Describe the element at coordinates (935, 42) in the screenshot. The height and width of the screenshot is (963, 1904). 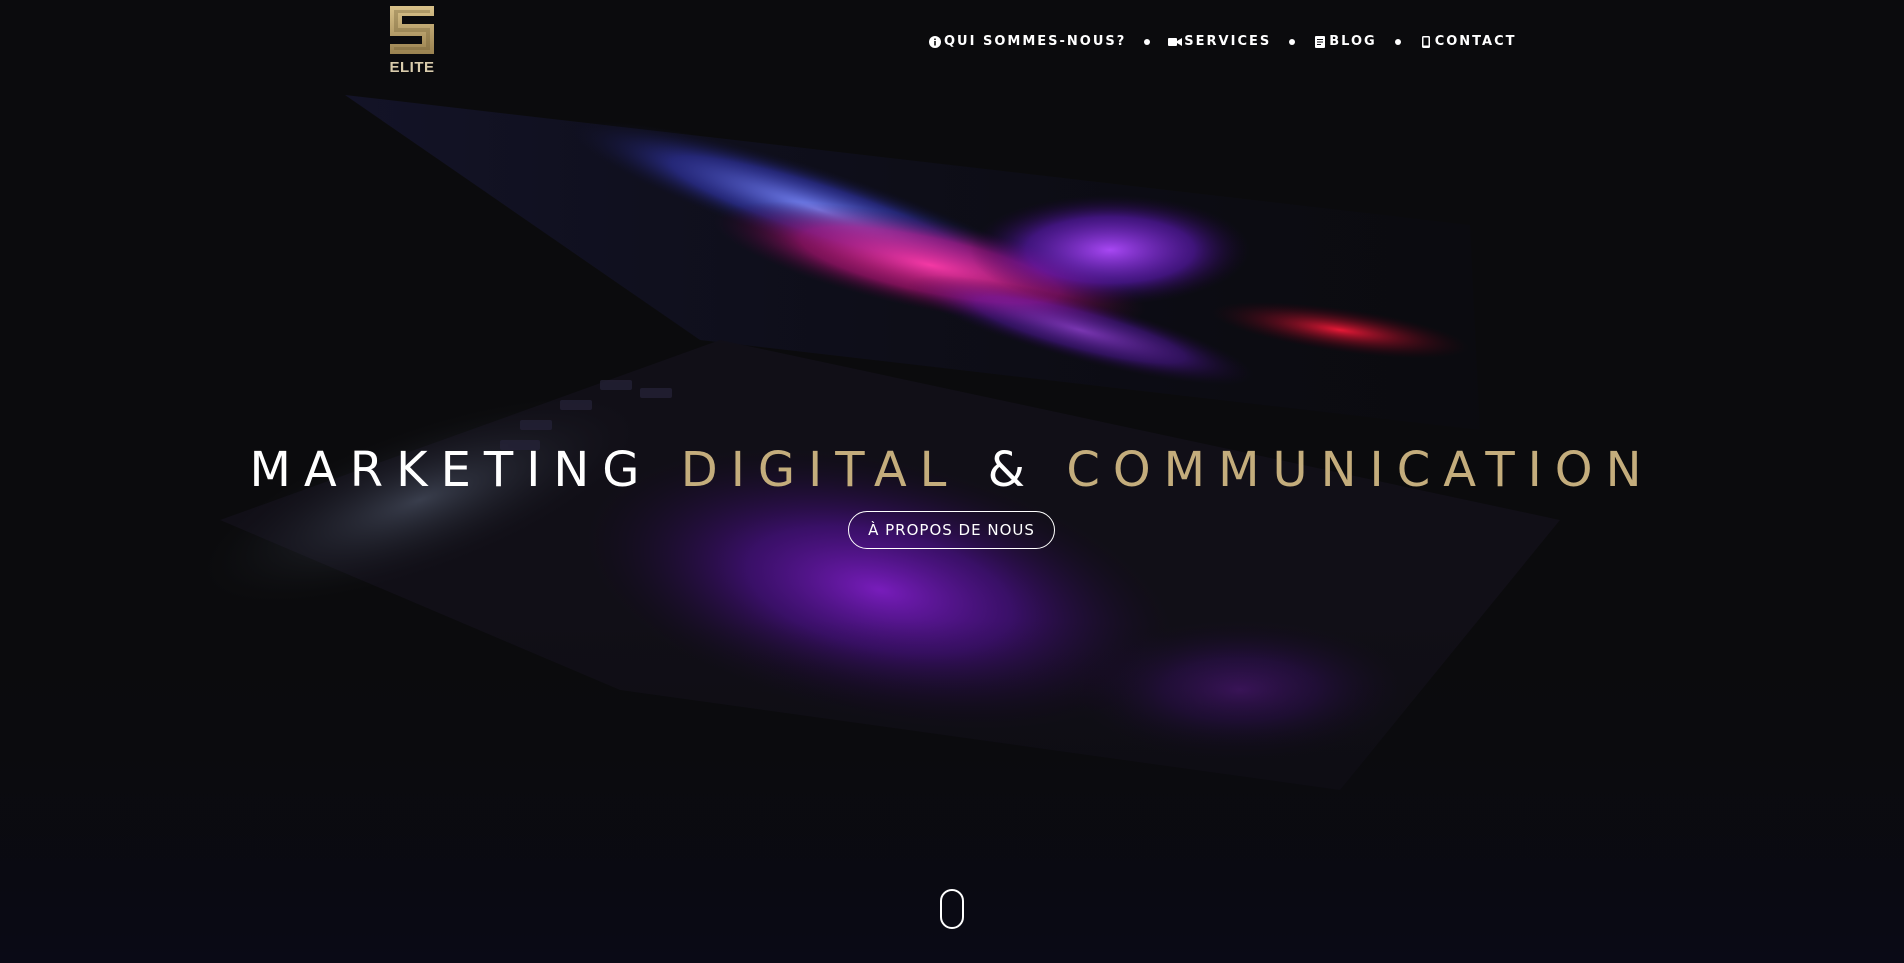
I see `info-circle-icon` at that location.